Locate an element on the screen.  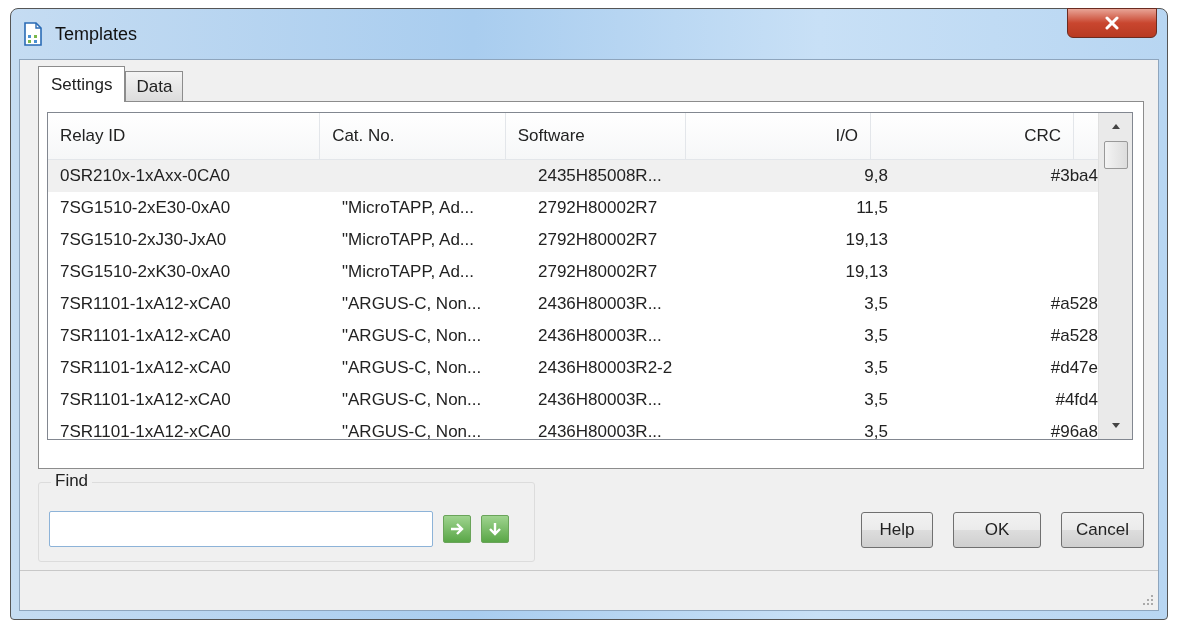
table-cell: #d47e is located at coordinates (1074, 368).